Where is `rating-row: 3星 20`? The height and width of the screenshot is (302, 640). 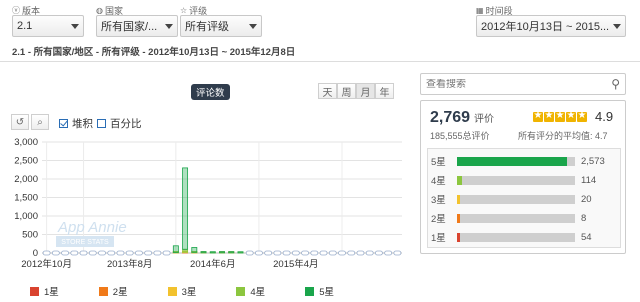
rating-row: 3星 20 is located at coordinates (523, 200).